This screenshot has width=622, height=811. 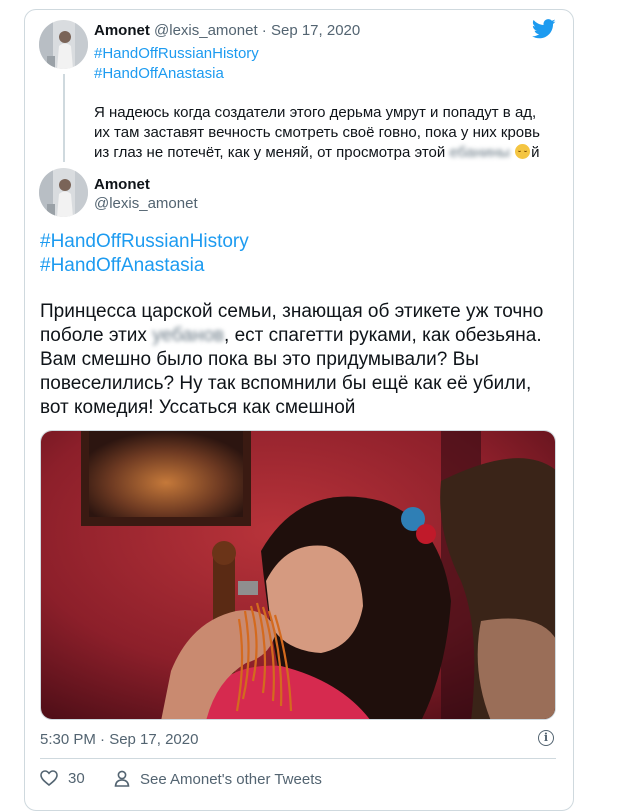 What do you see at coordinates (188, 335) in the screenshot?
I see `censored-word: уебанов` at bounding box center [188, 335].